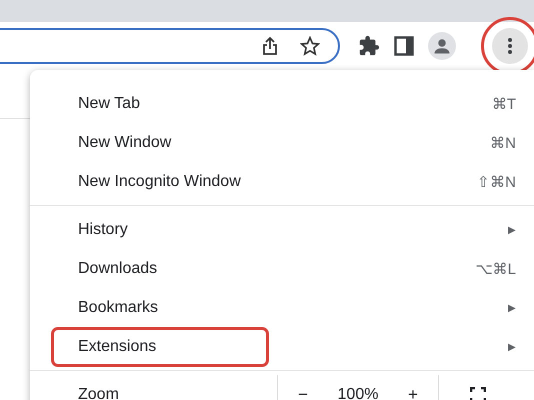  Describe the element at coordinates (118, 268) in the screenshot. I see `menu-item-label: Downloads` at that location.